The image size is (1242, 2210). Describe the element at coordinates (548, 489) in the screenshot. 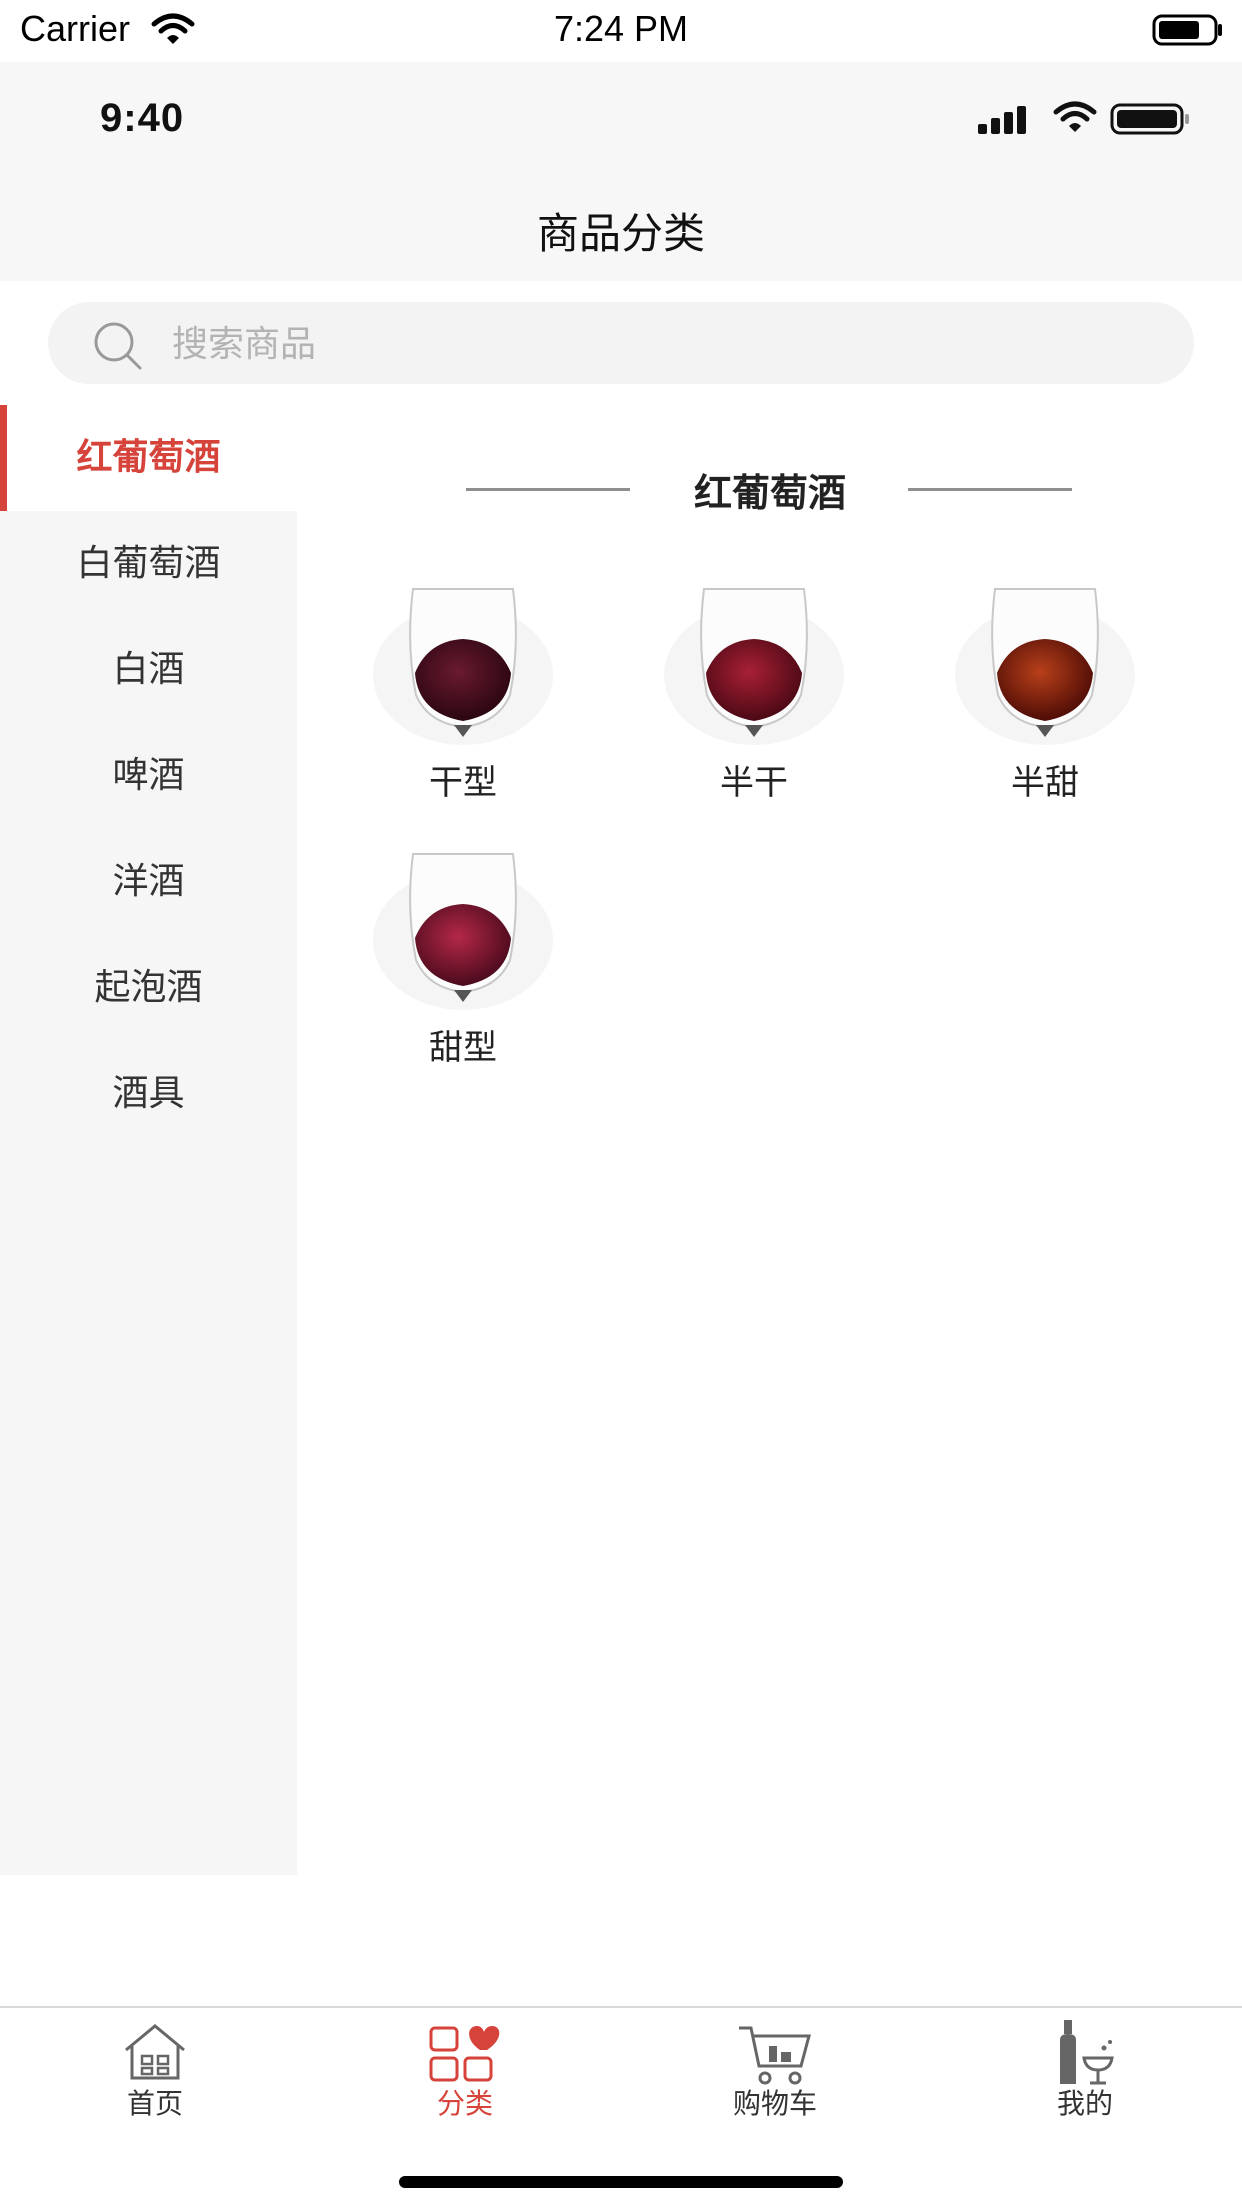

I see `section-divider-left` at that location.